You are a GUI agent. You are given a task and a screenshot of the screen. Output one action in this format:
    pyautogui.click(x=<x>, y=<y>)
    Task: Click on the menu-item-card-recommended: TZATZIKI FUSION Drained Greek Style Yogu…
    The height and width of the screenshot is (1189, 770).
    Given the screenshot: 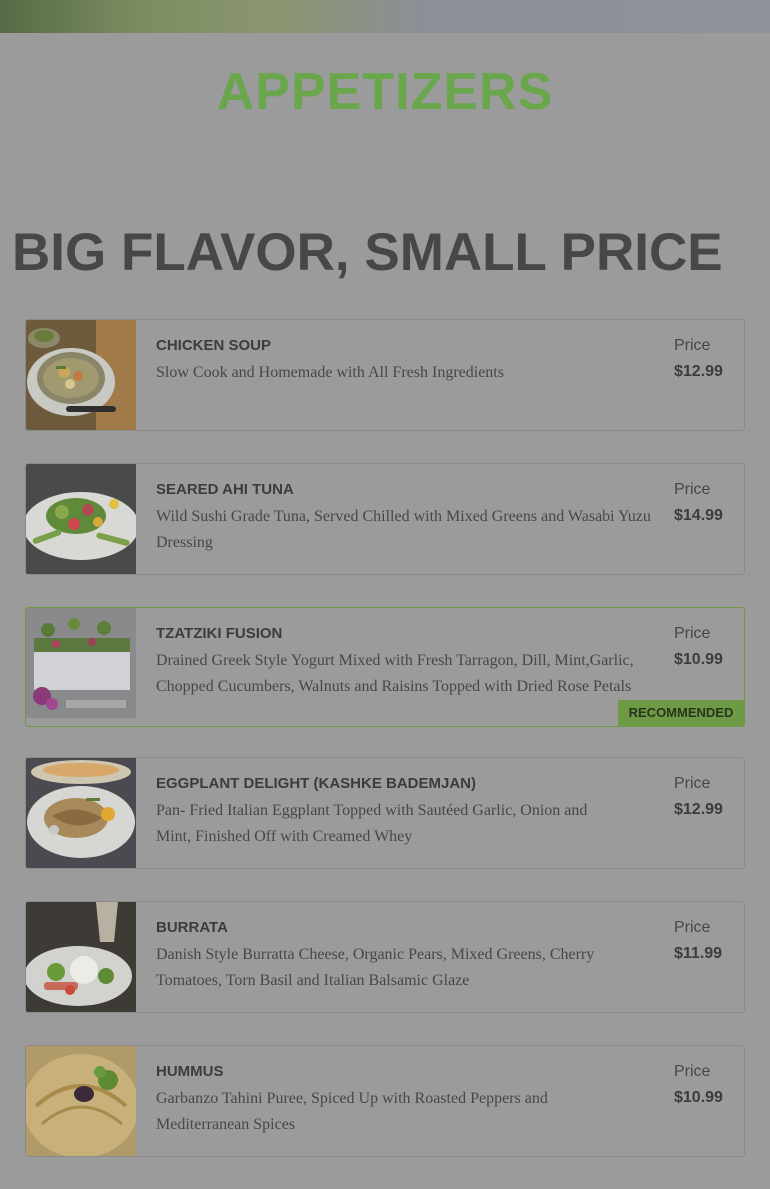 What is the action you would take?
    pyautogui.click(x=385, y=667)
    